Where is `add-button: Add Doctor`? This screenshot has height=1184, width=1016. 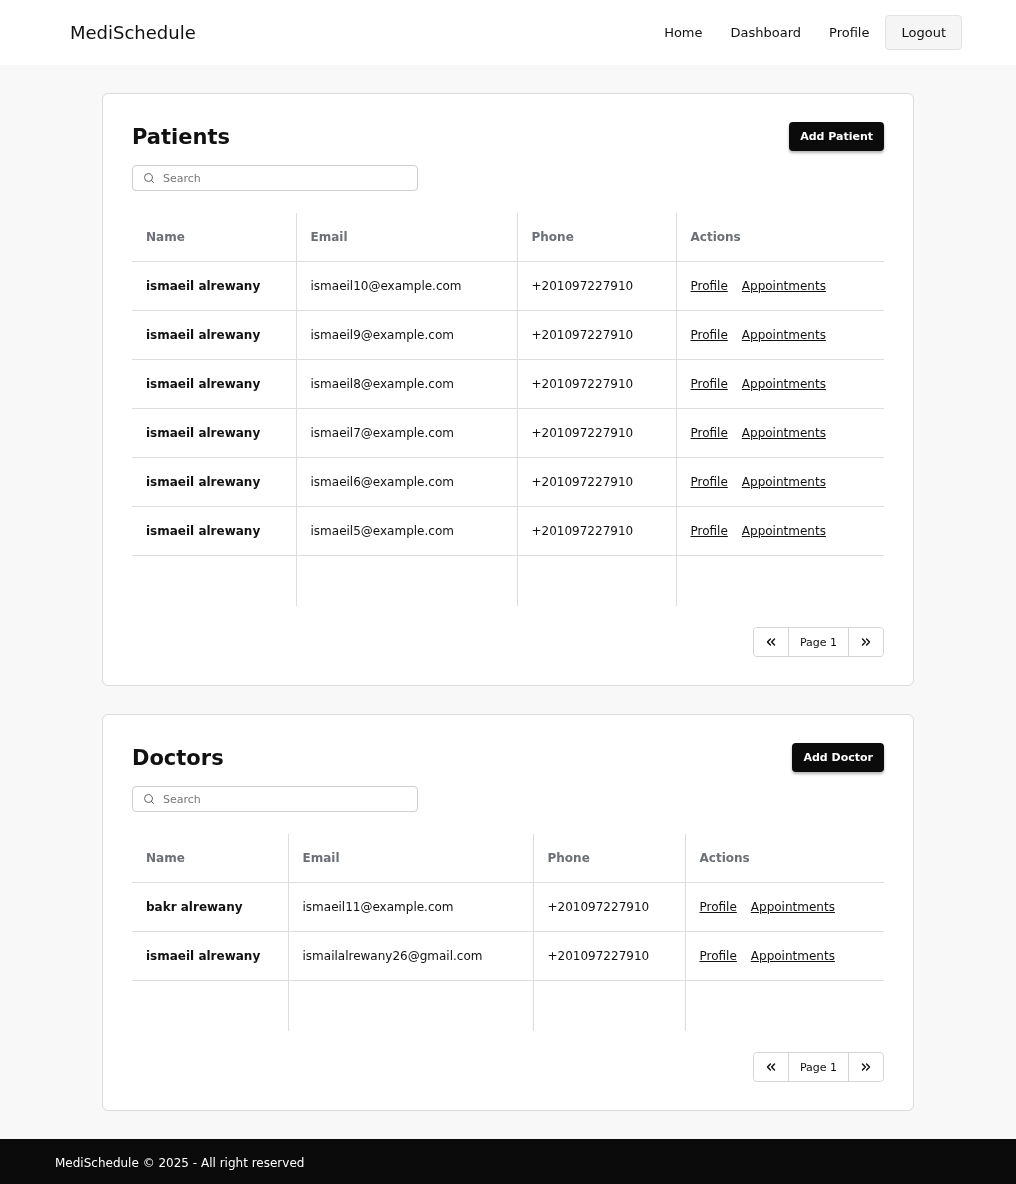
add-button: Add Doctor is located at coordinates (838, 757).